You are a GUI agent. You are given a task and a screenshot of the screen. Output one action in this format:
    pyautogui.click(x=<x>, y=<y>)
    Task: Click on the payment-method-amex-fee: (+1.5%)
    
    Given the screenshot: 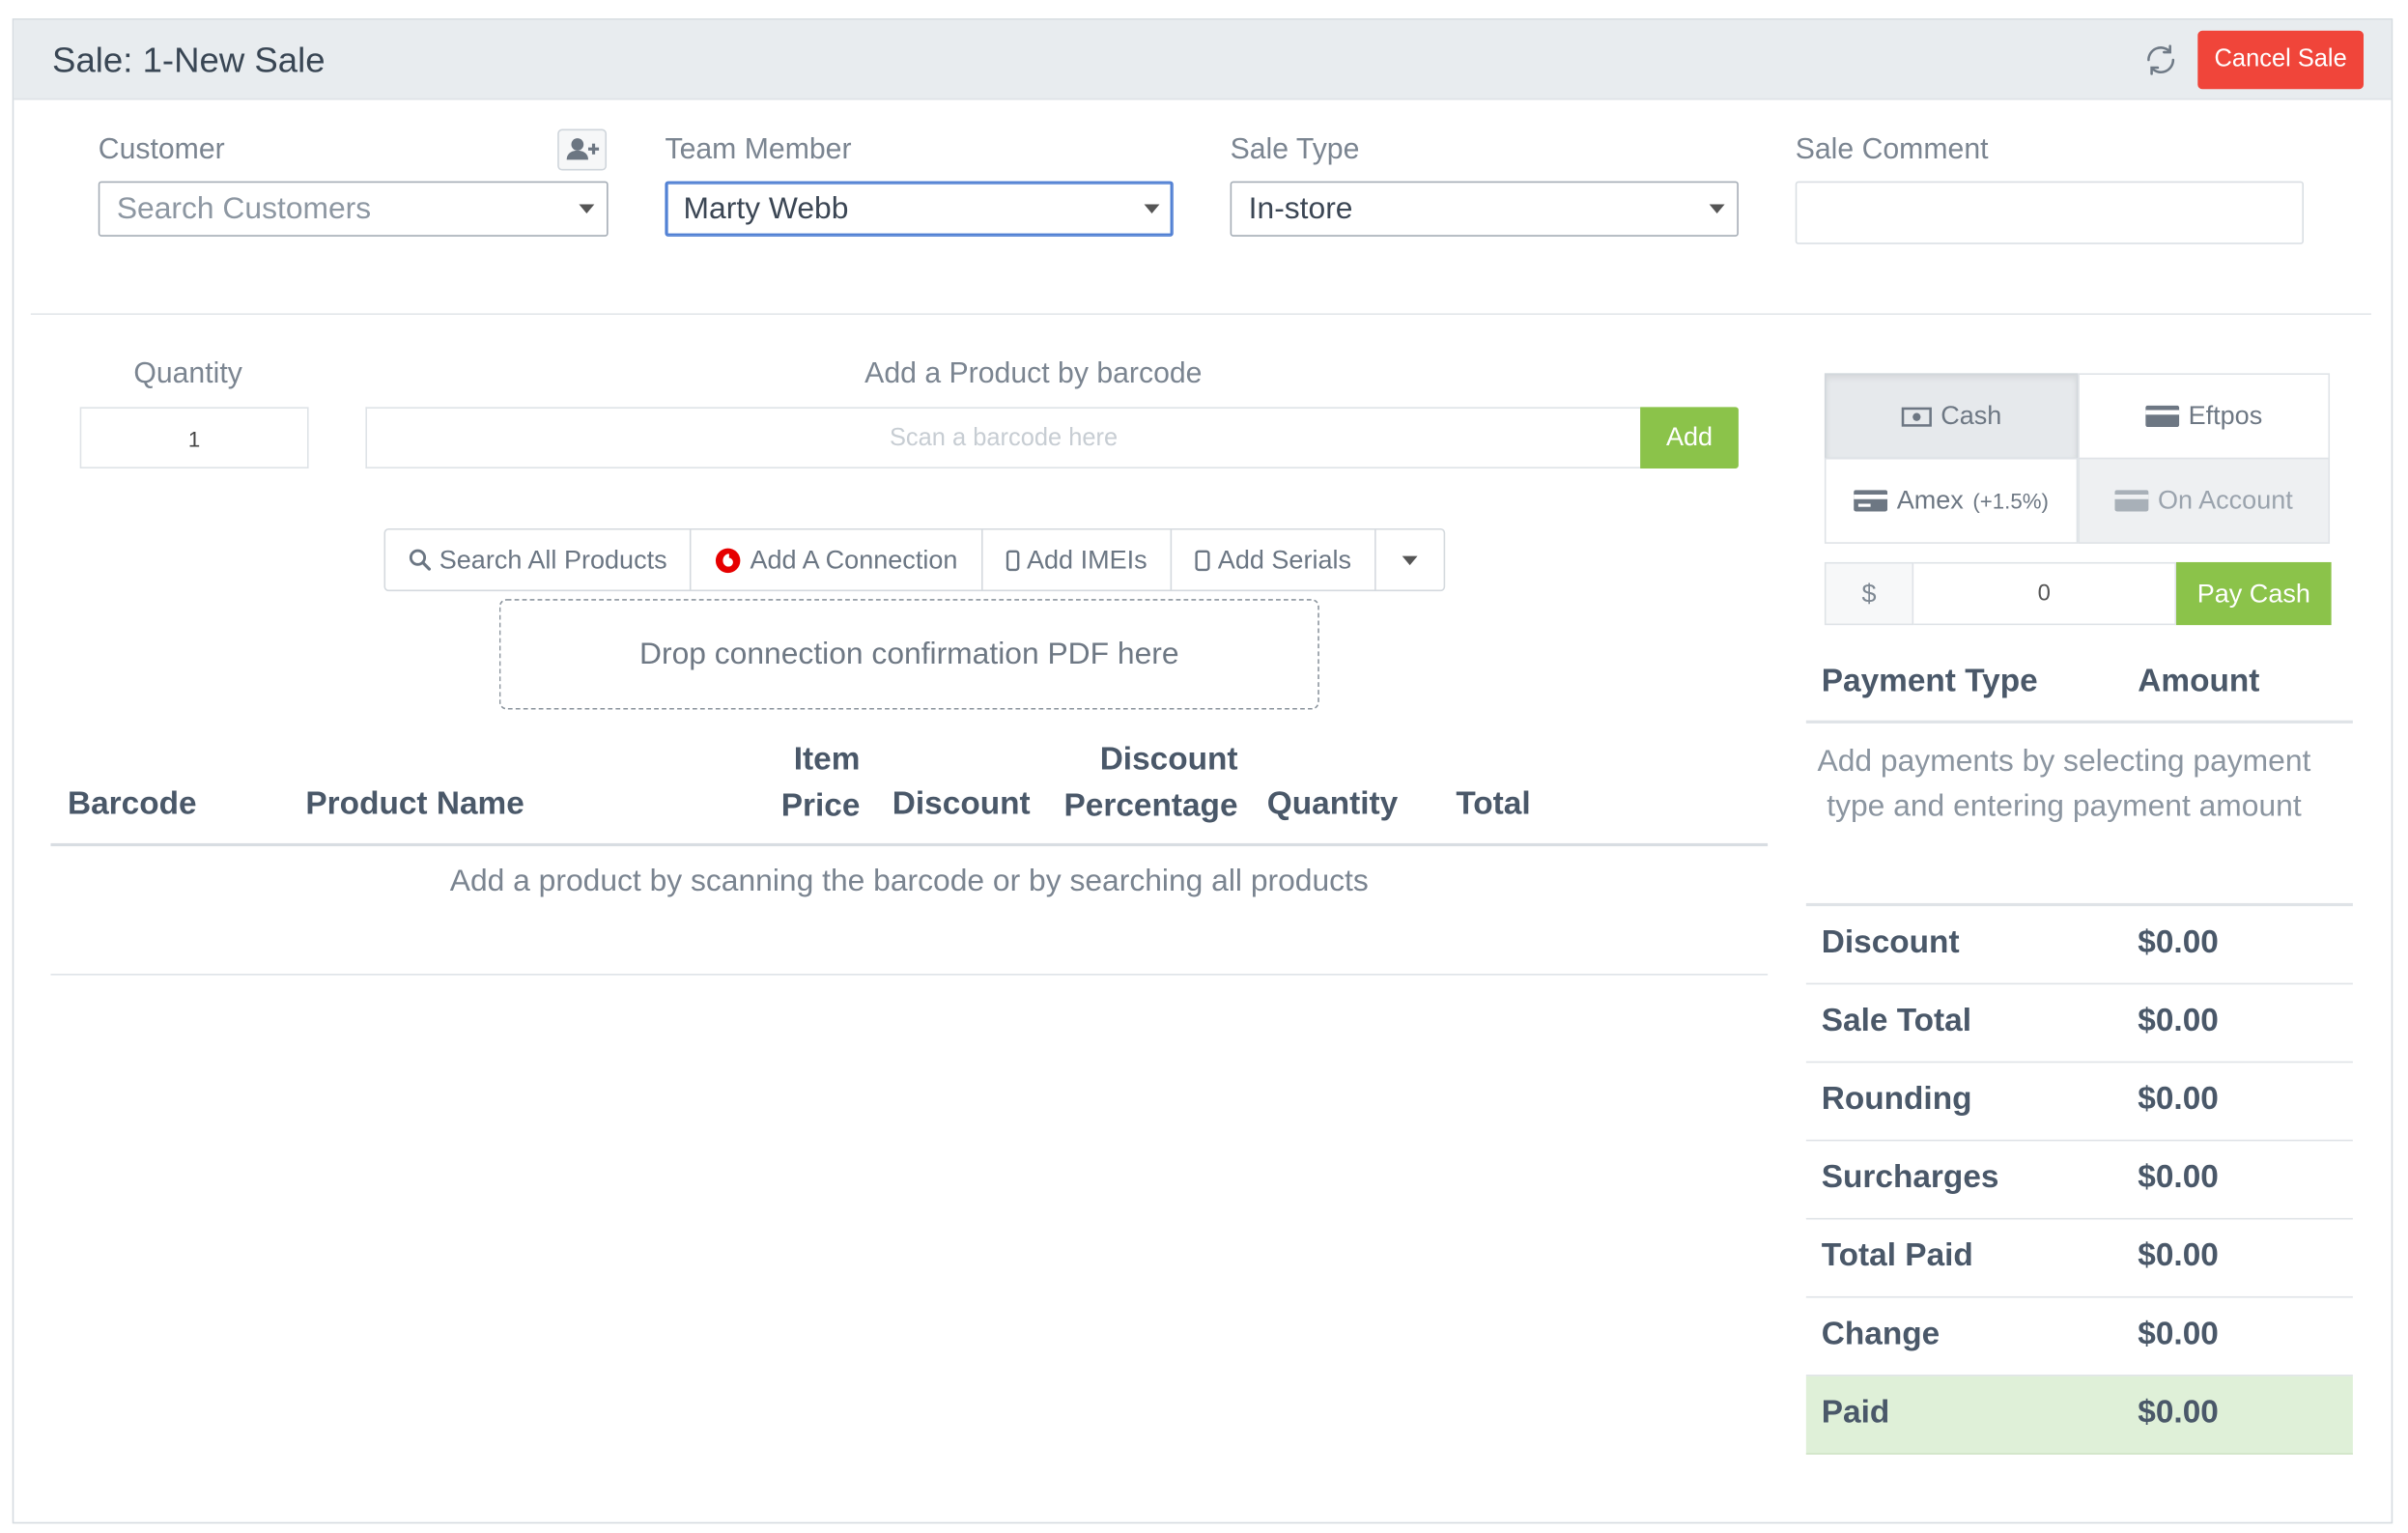 What is the action you would take?
    pyautogui.click(x=2010, y=501)
    